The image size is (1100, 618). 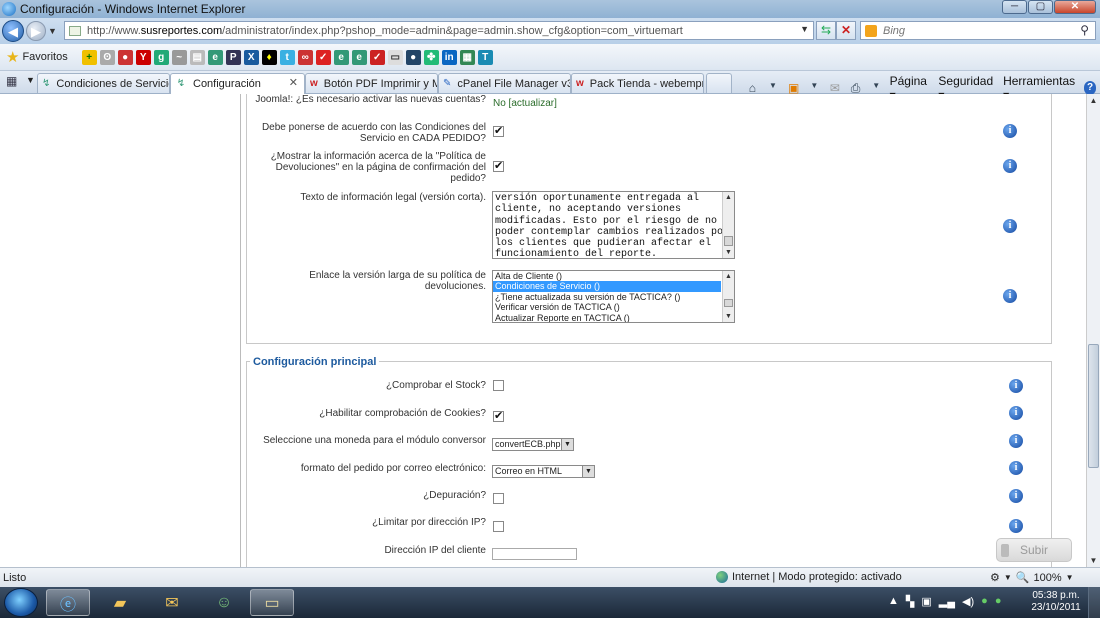 I want to click on bookmark-15-icon: e, so click(x=359, y=57).